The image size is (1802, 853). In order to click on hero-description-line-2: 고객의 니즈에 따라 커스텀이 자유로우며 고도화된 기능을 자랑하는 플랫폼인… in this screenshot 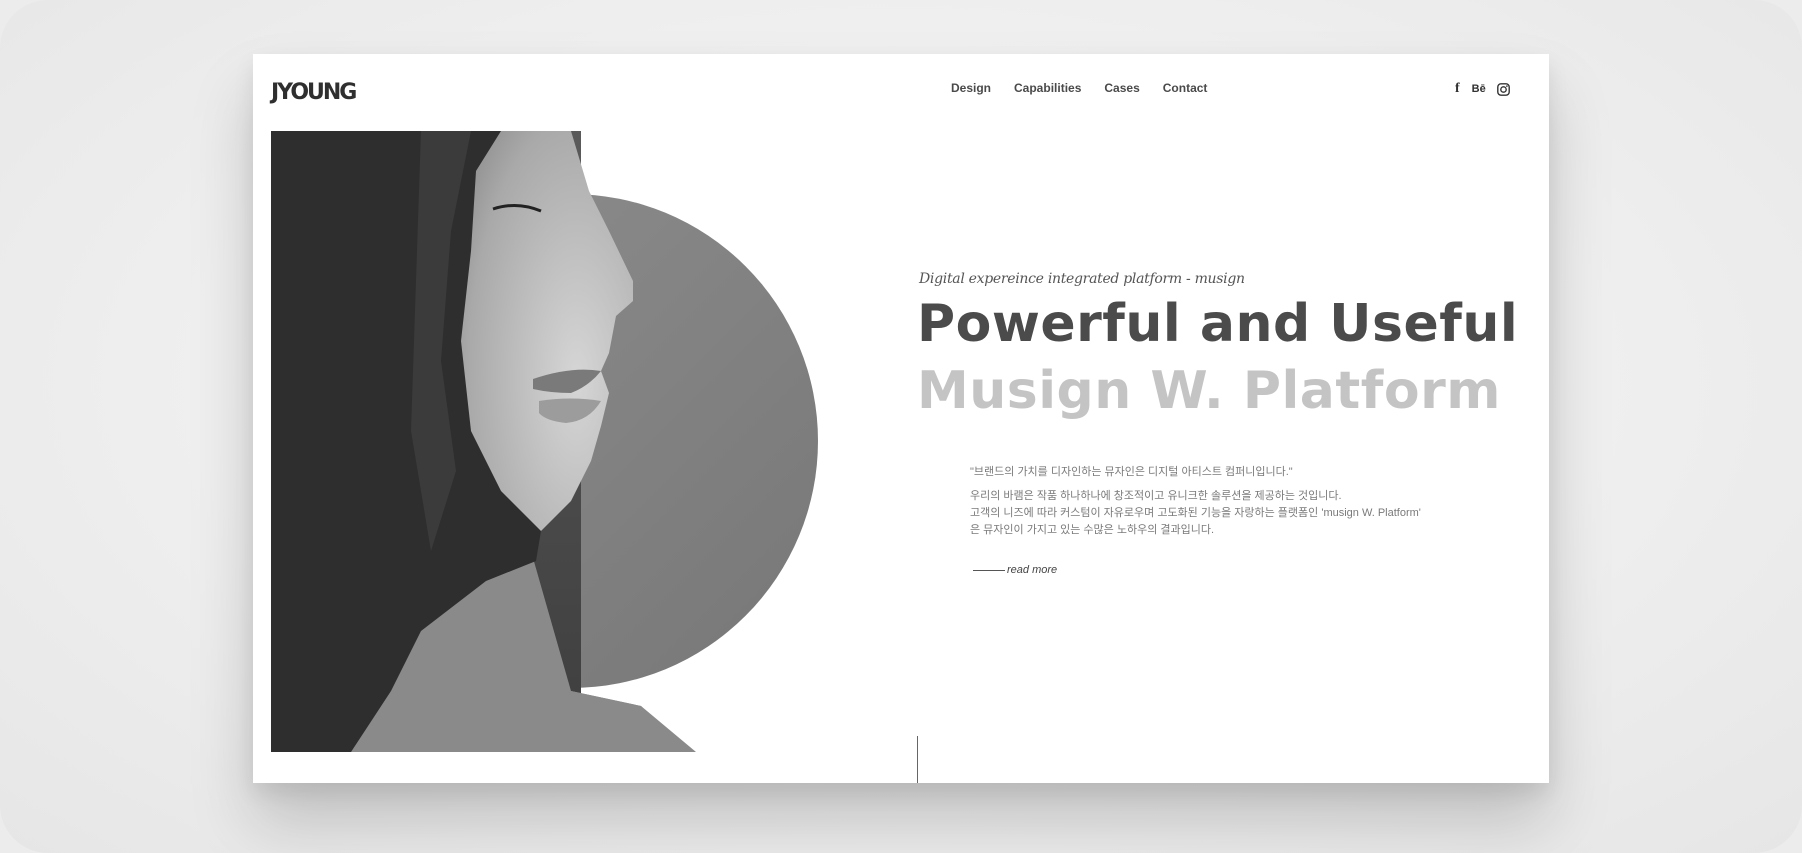, I will do `click(1195, 513)`.